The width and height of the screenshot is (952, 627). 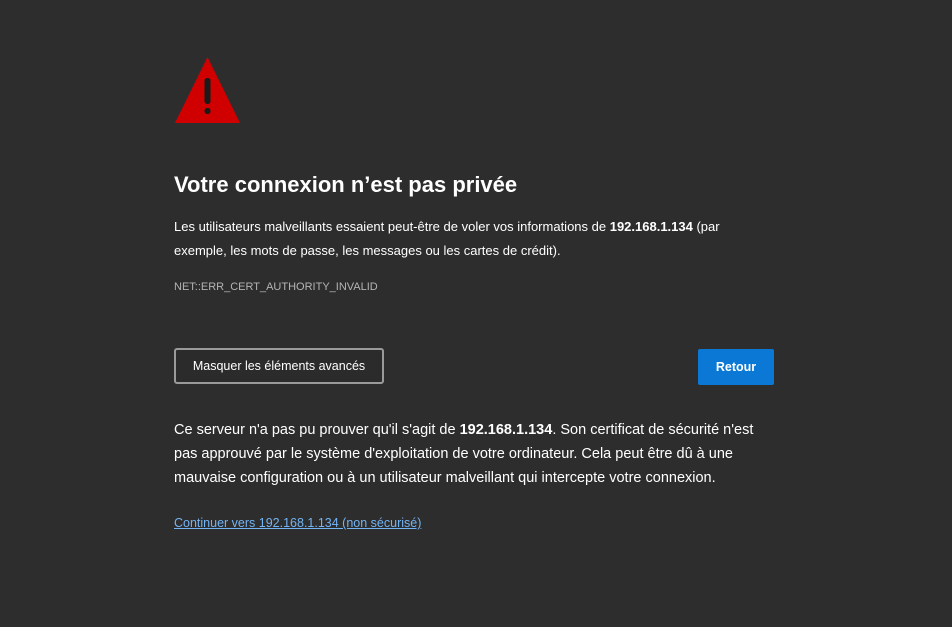 What do you see at coordinates (207, 90) in the screenshot?
I see `warning-triangle-icon` at bounding box center [207, 90].